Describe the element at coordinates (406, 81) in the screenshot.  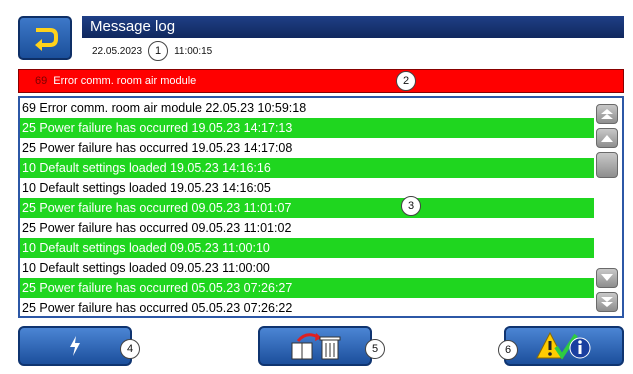
I see `callout-2: 2` at that location.